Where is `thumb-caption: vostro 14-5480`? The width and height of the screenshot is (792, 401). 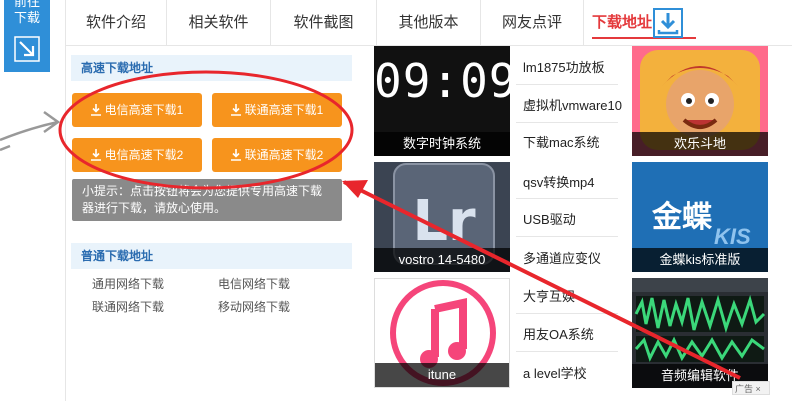
thumb-caption: vostro 14-5480 is located at coordinates (442, 260).